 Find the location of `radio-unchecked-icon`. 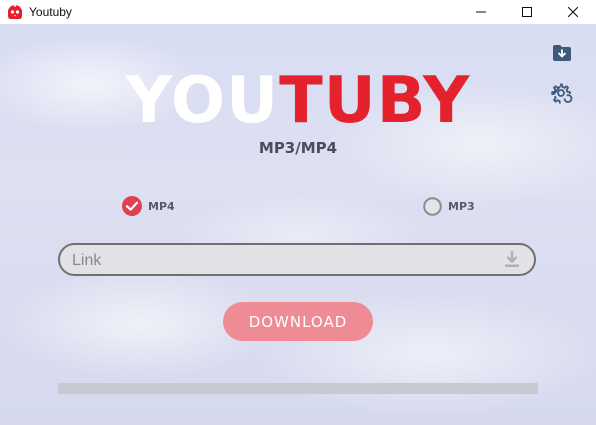

radio-unchecked-icon is located at coordinates (432, 206).